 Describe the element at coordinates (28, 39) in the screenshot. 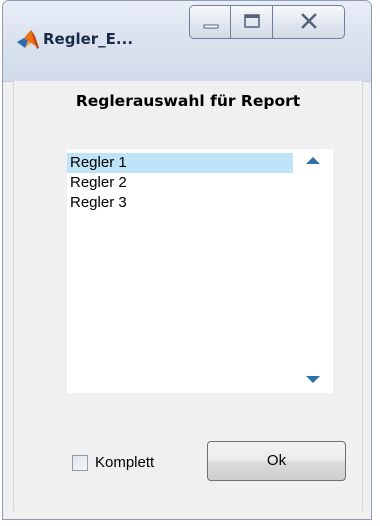

I see `matlab-logo-icon` at that location.